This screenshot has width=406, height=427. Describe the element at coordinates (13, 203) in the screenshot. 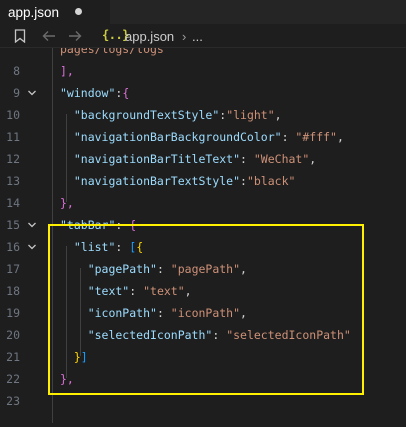

I see `line-number: 14` at that location.